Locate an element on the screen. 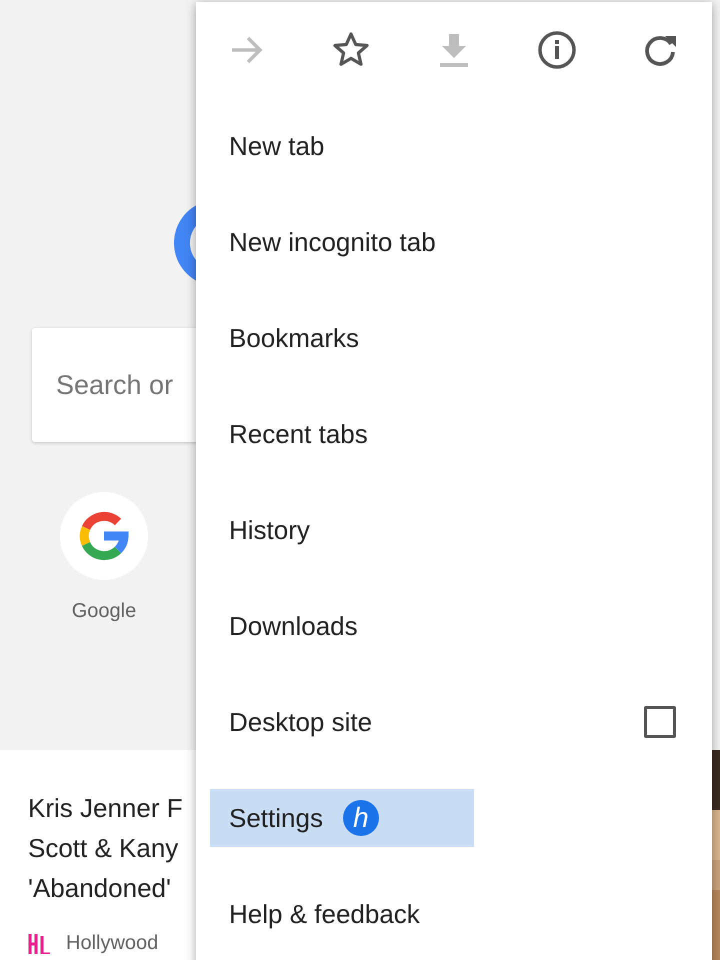 The height and width of the screenshot is (960, 720). source-name: Hollywood is located at coordinates (112, 943).